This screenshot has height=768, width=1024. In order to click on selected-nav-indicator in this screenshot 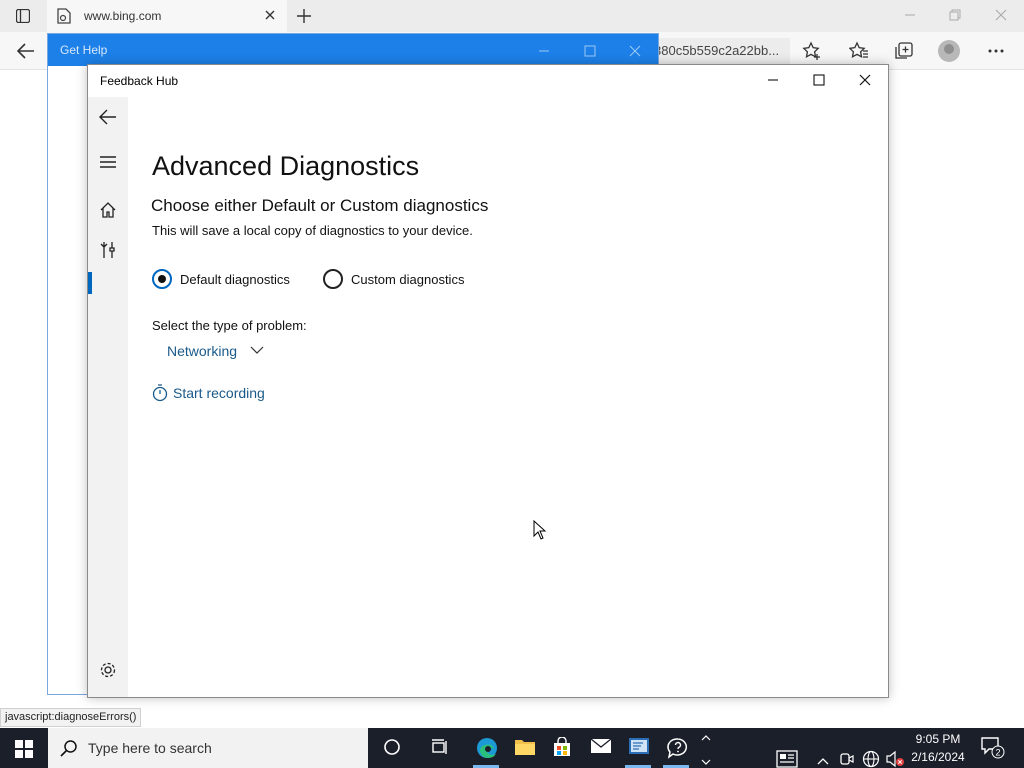, I will do `click(90, 283)`.